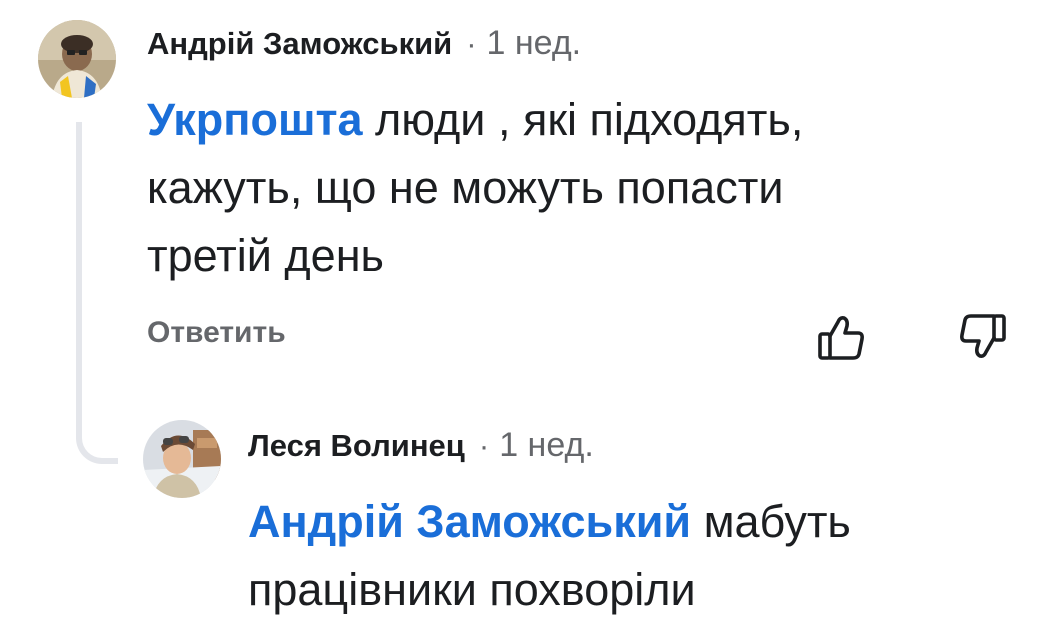 The image size is (1063, 642). What do you see at coordinates (255, 119) in the screenshot?
I see `mention-link: Укрпошта` at bounding box center [255, 119].